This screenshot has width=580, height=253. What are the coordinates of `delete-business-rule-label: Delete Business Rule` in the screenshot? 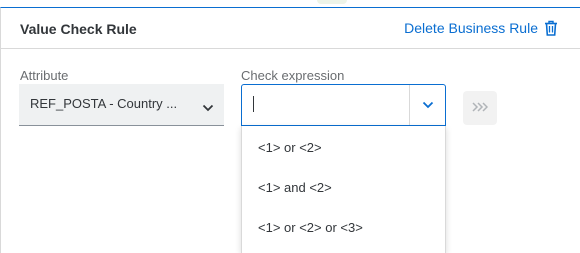 It's located at (471, 28).